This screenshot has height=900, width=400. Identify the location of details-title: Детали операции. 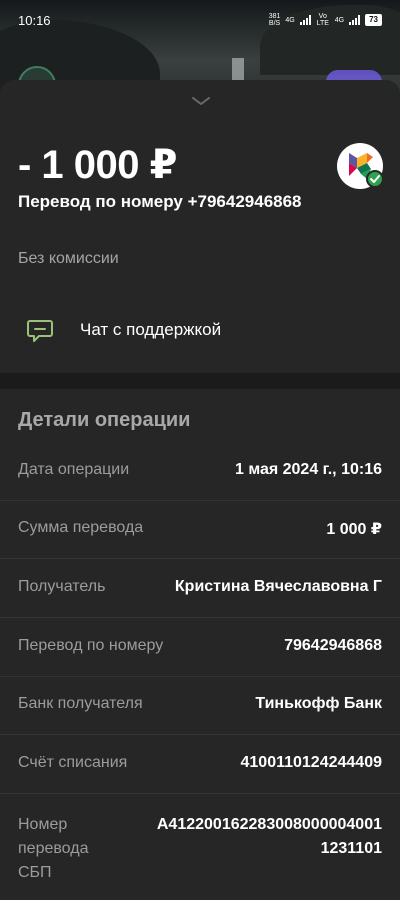
(104, 420).